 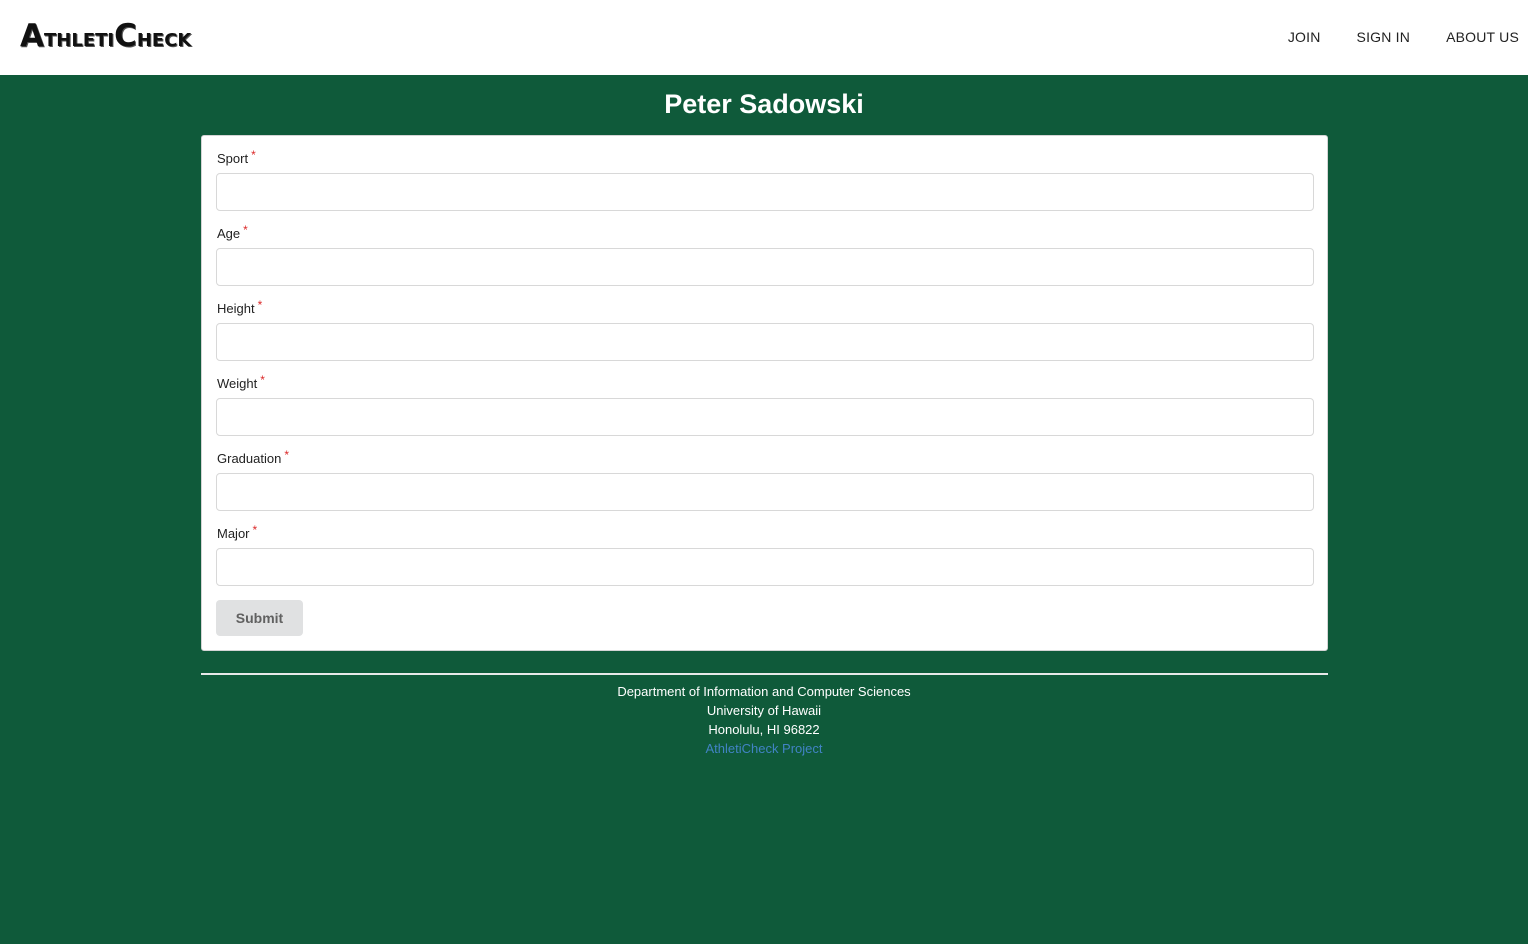 I want to click on sport-label: Sport *, so click(x=236, y=157).